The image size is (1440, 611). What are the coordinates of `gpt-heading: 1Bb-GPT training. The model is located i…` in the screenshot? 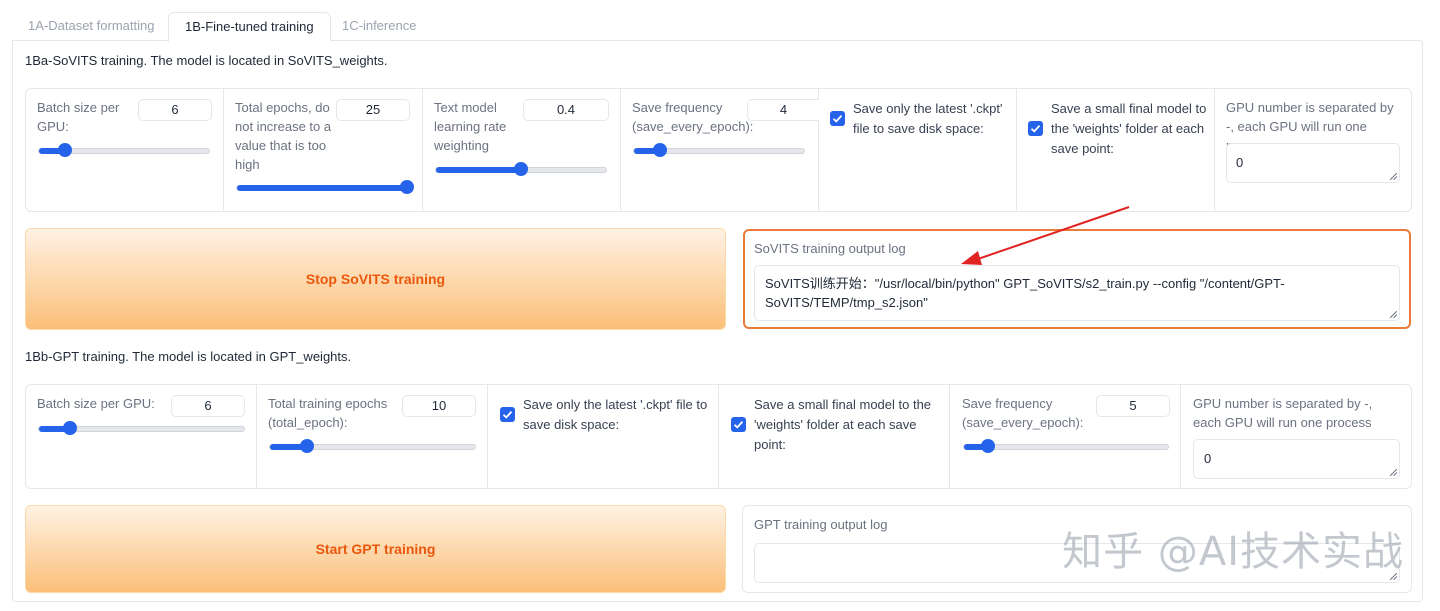 It's located at (188, 356).